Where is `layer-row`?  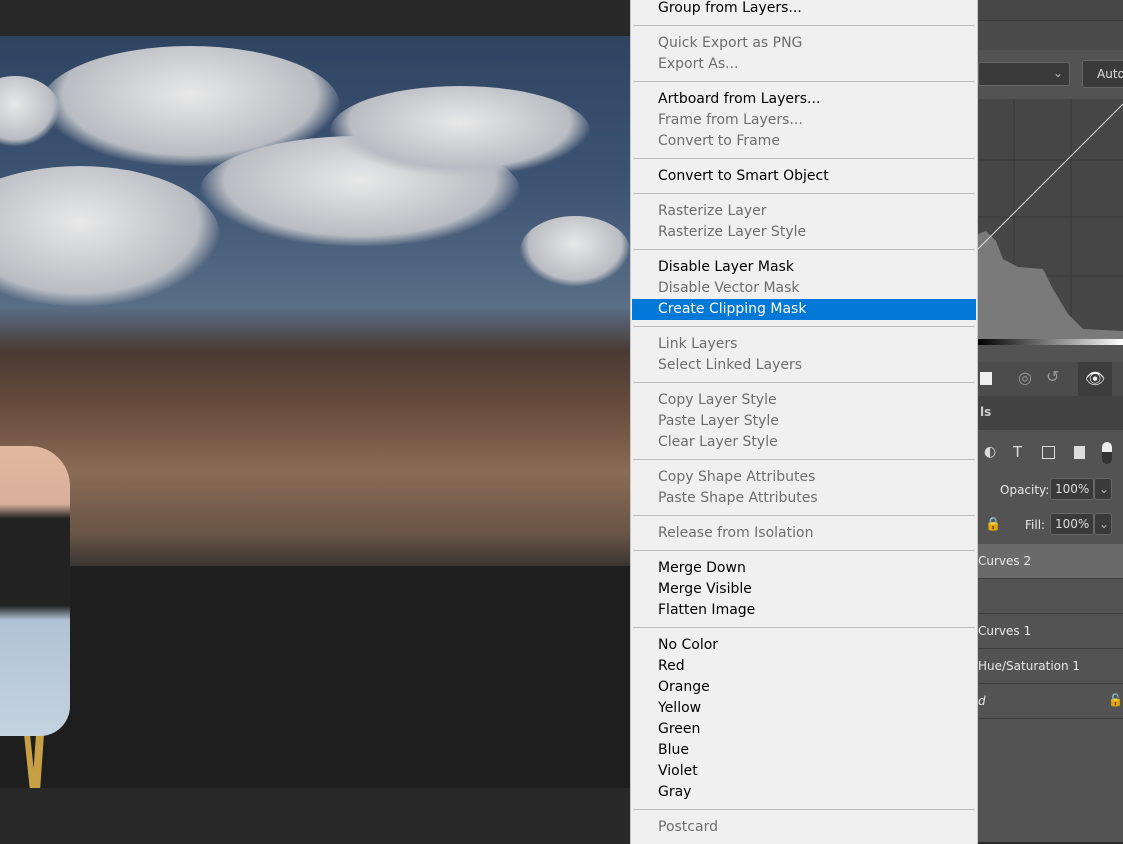
layer-row is located at coordinates (1050, 596).